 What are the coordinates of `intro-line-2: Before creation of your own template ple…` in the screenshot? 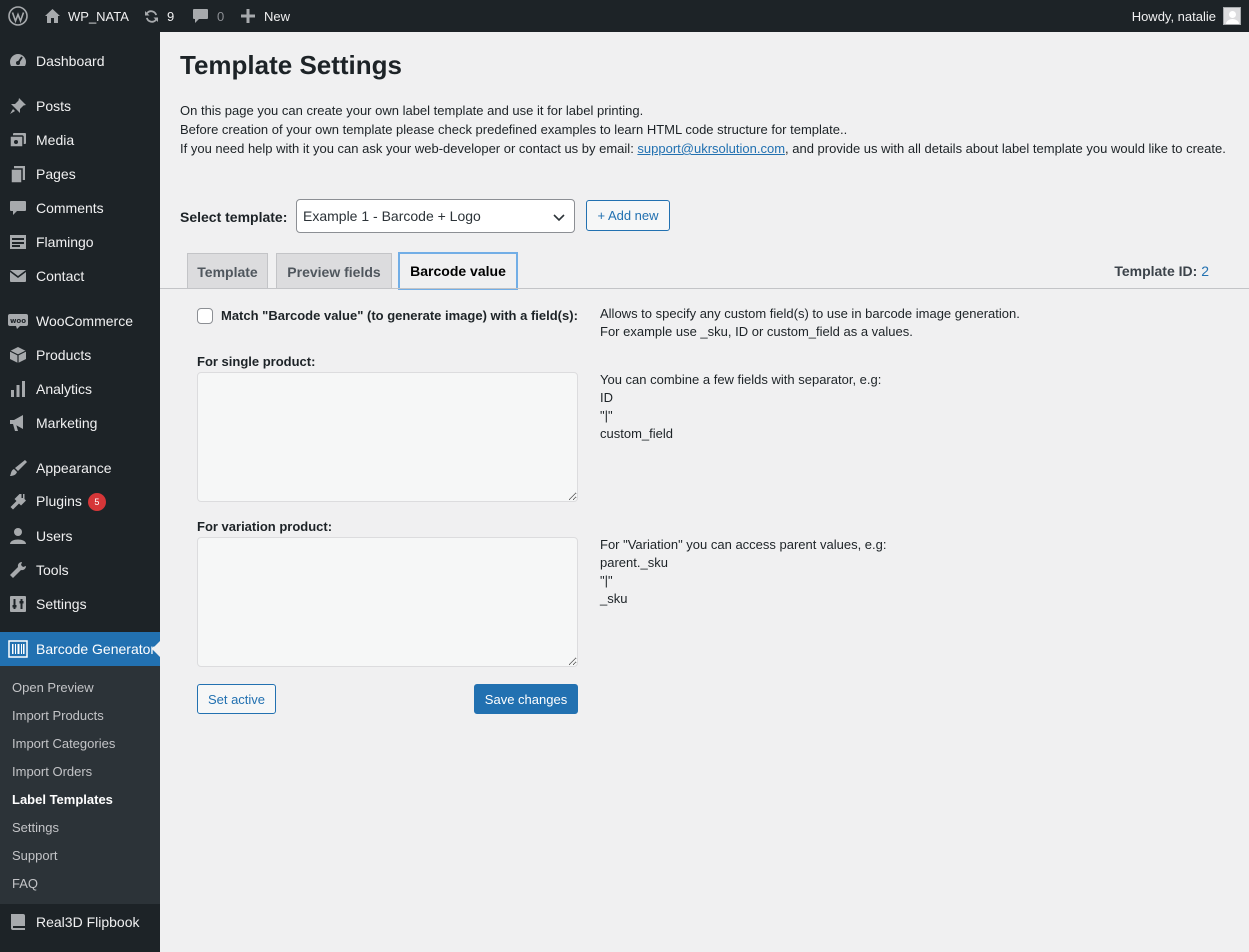 It's located at (514, 129).